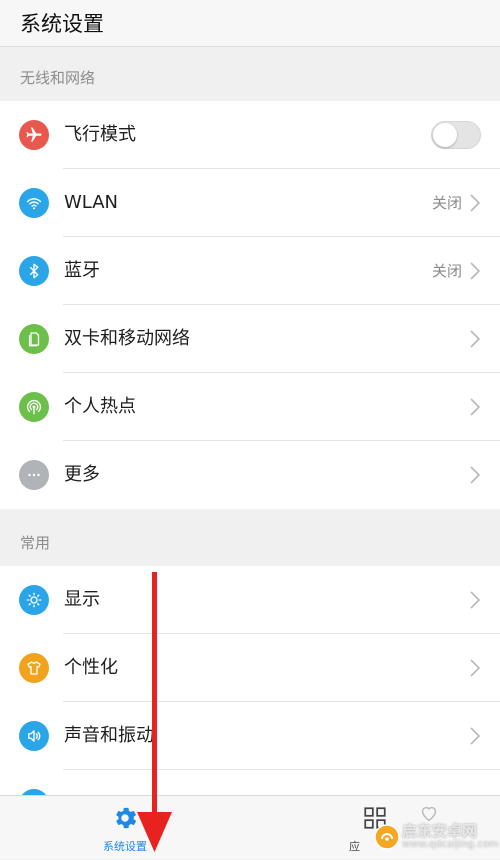 This screenshot has width=500, height=860. What do you see at coordinates (91, 202) in the screenshot?
I see `setting-label: WLAN` at bounding box center [91, 202].